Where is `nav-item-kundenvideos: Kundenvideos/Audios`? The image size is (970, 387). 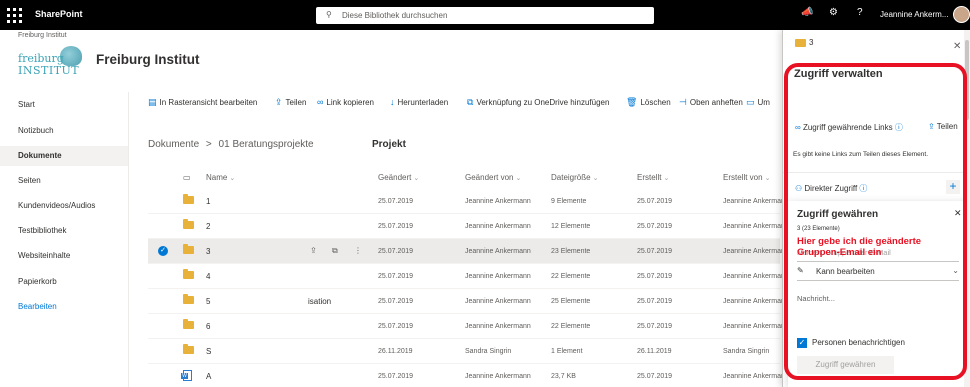 nav-item-kundenvideos: Kundenvideos/Audios is located at coordinates (56, 205).